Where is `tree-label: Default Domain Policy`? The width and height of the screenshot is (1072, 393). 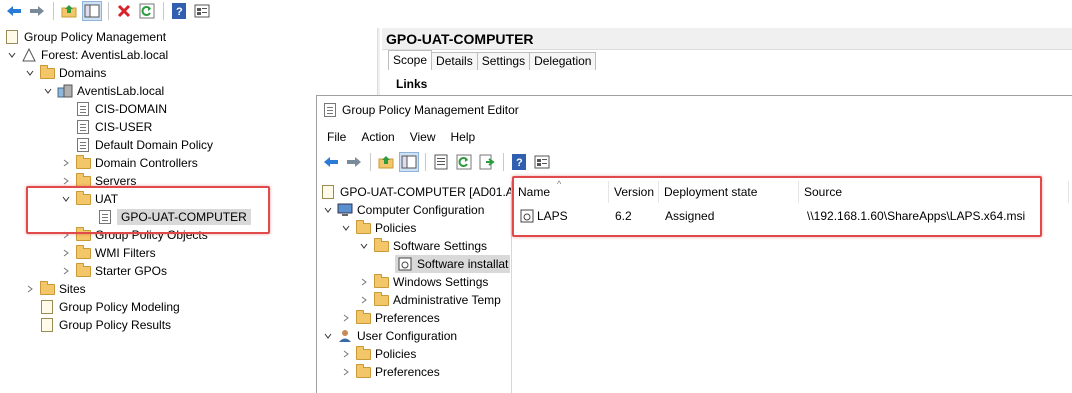 tree-label: Default Domain Policy is located at coordinates (154, 145).